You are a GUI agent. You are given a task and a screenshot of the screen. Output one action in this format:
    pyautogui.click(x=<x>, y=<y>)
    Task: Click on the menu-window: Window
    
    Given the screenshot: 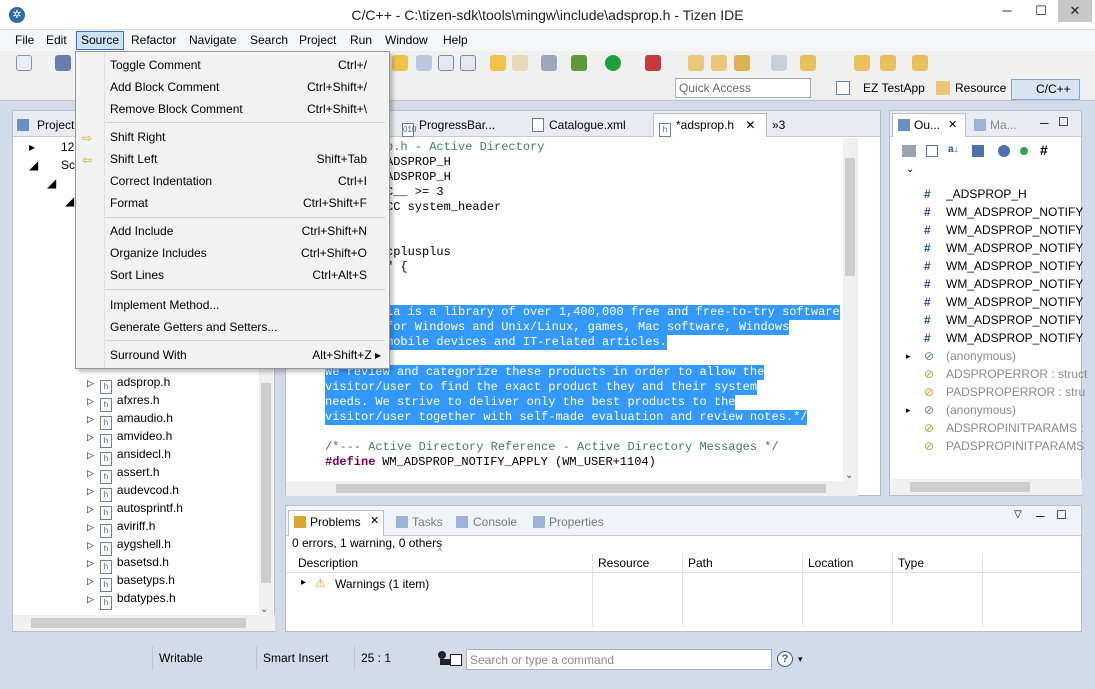 What is the action you would take?
    pyautogui.click(x=406, y=40)
    